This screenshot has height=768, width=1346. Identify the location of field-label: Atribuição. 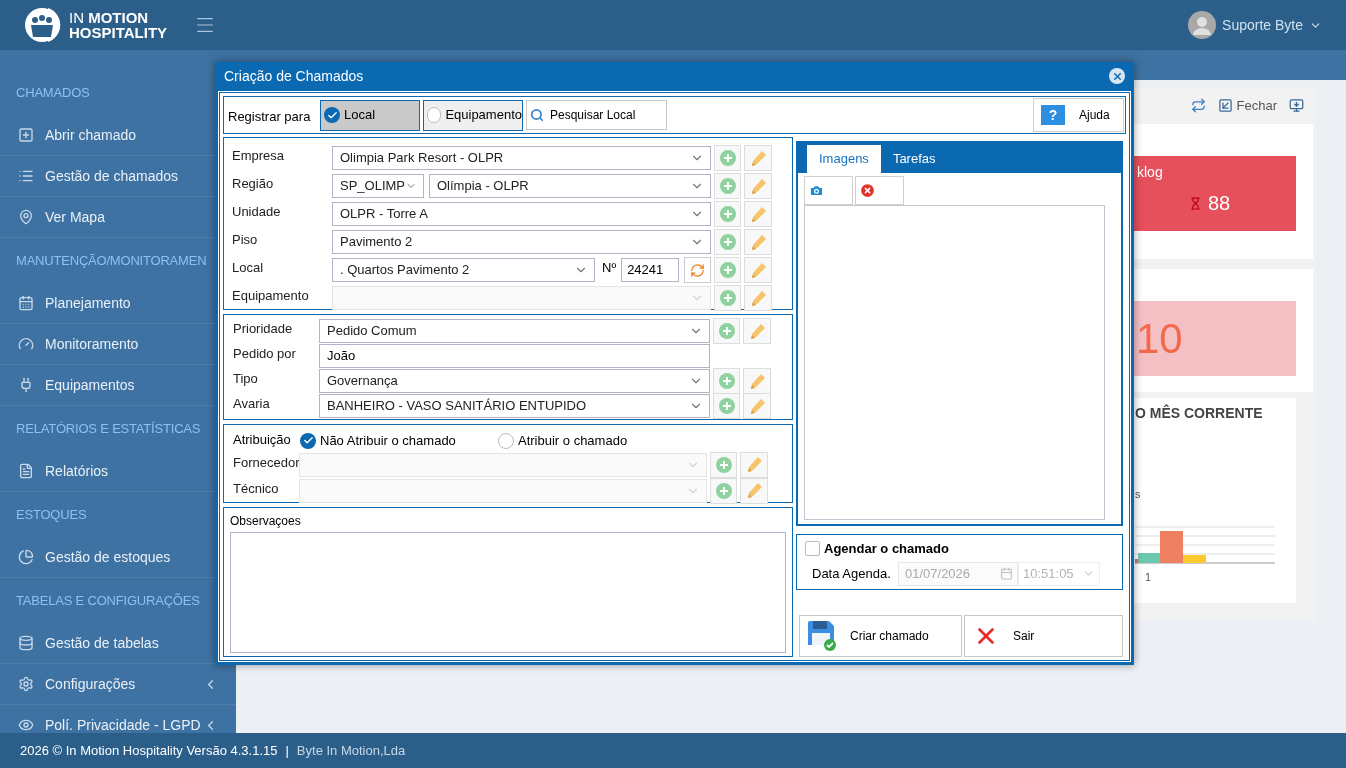
(262, 439).